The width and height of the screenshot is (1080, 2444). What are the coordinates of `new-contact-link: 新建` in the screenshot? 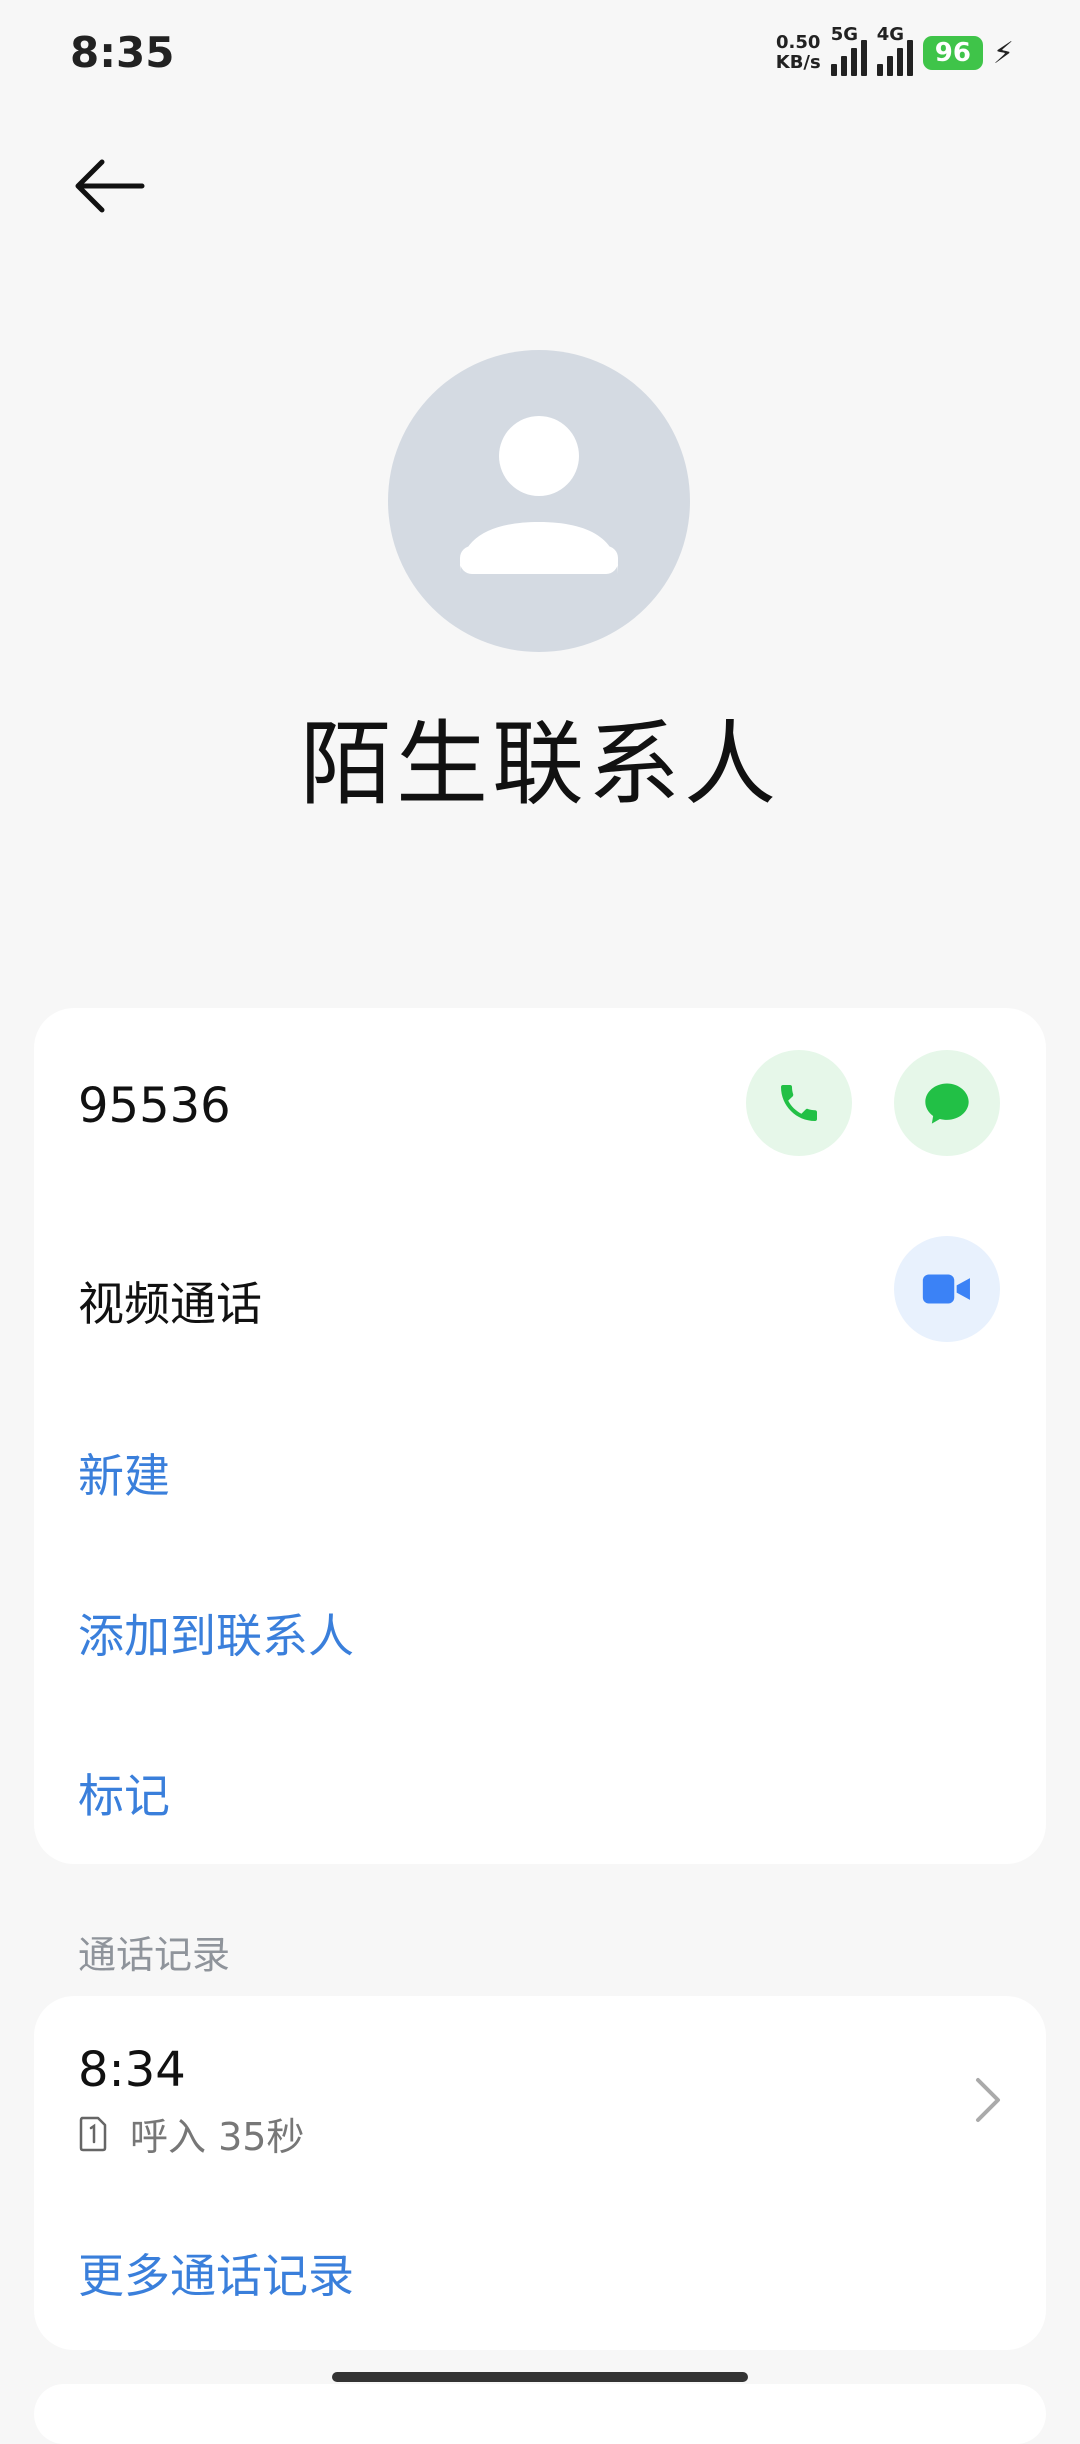 It's located at (124, 1473).